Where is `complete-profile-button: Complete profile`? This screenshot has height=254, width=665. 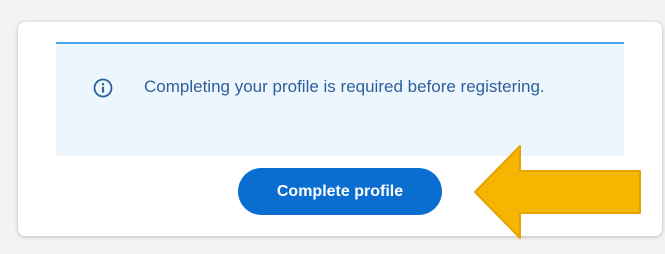 complete-profile-button: Complete profile is located at coordinates (340, 191).